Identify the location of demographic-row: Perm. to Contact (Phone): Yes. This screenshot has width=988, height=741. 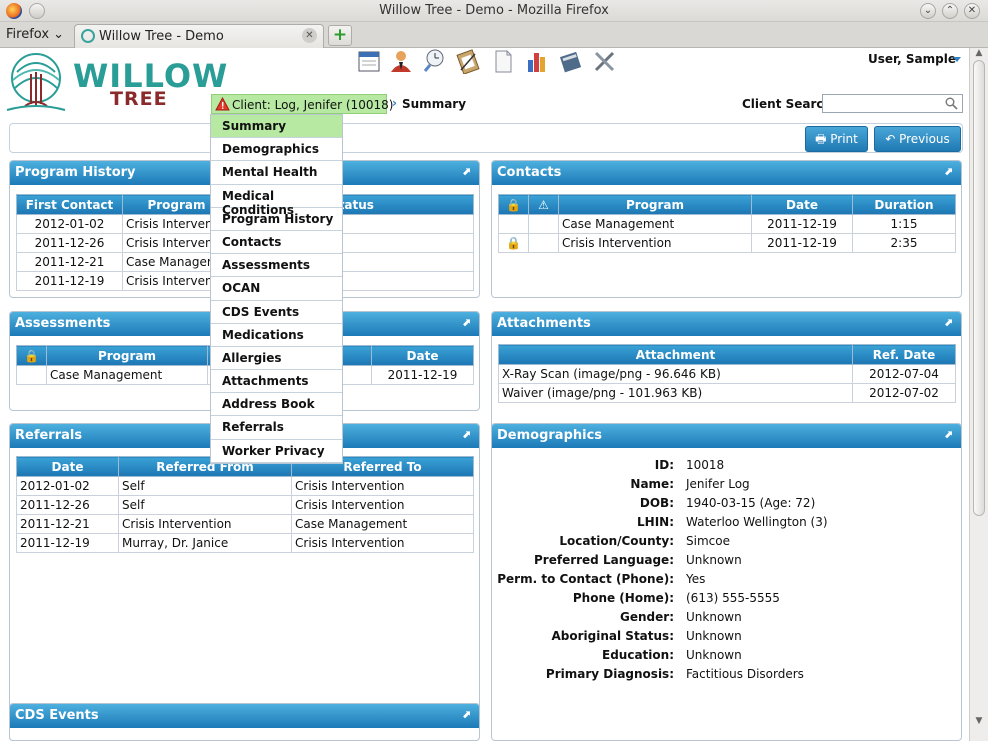
(601, 579).